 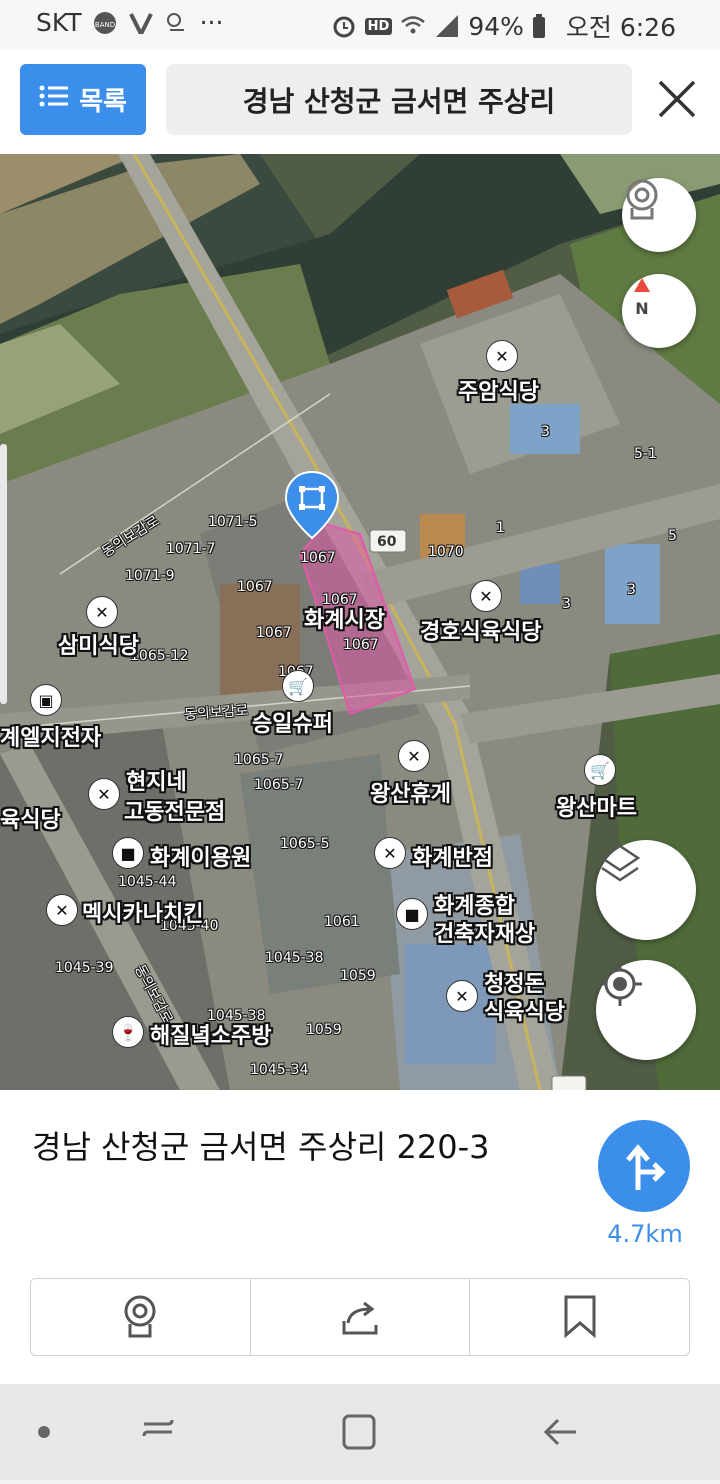 I want to click on location-marker, so click(x=312, y=506).